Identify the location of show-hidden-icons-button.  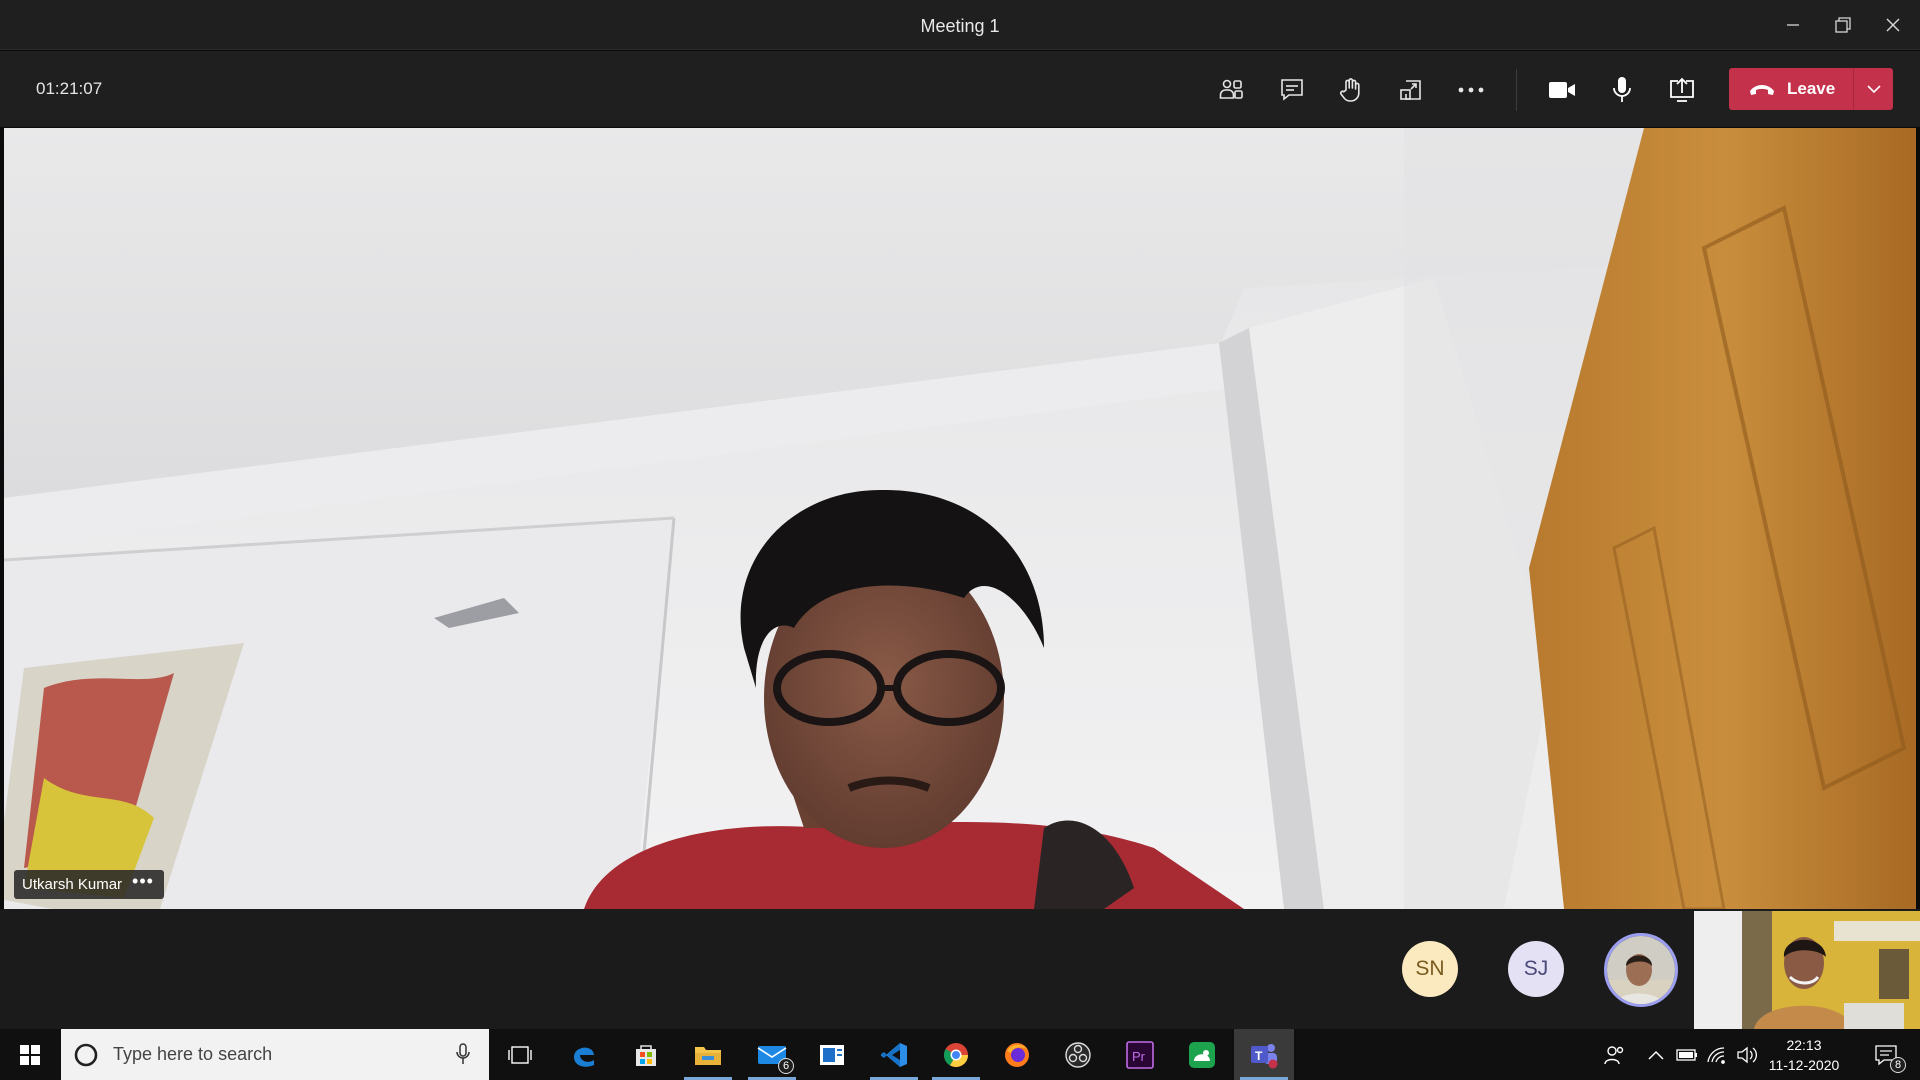
(1656, 1054).